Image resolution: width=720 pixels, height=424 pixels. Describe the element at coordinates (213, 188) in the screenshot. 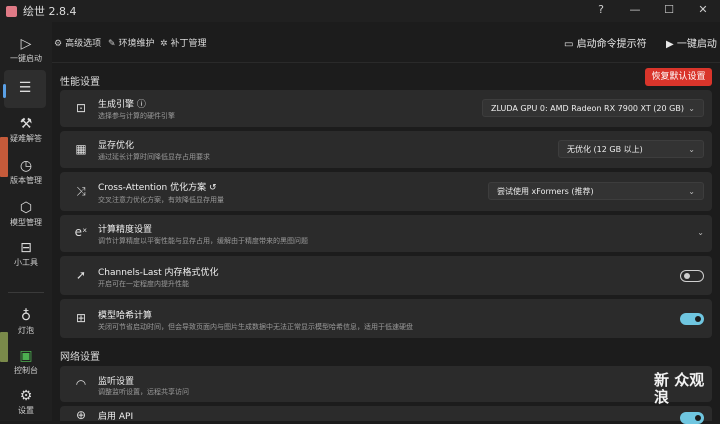

I see `undo-icon: ↺` at that location.